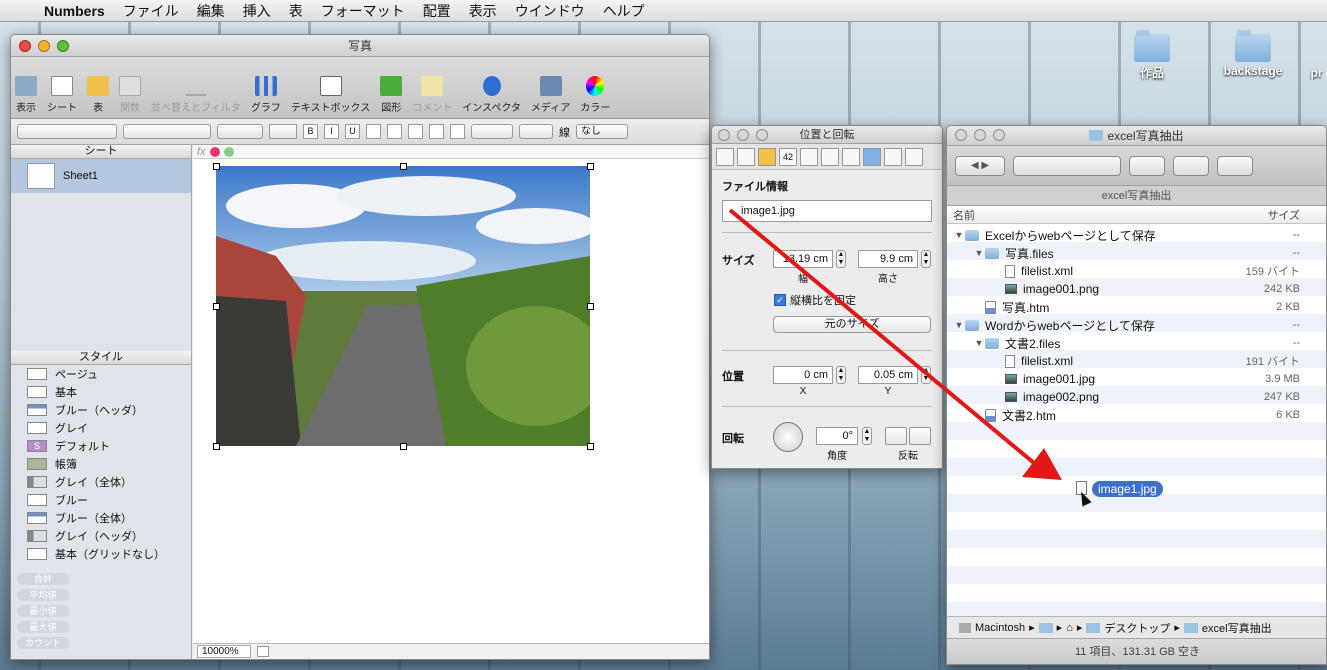 The image size is (1327, 670). Describe the element at coordinates (257, 11) in the screenshot. I see `menu-insert: 挿入` at that location.